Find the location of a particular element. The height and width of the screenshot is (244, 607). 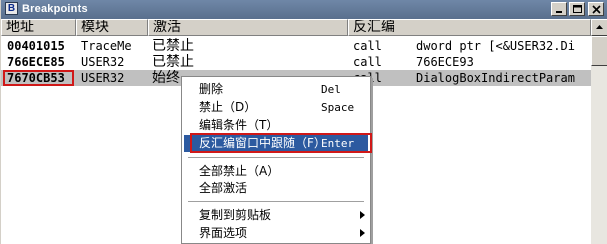

arrow-up-icon is located at coordinates (599, 27).